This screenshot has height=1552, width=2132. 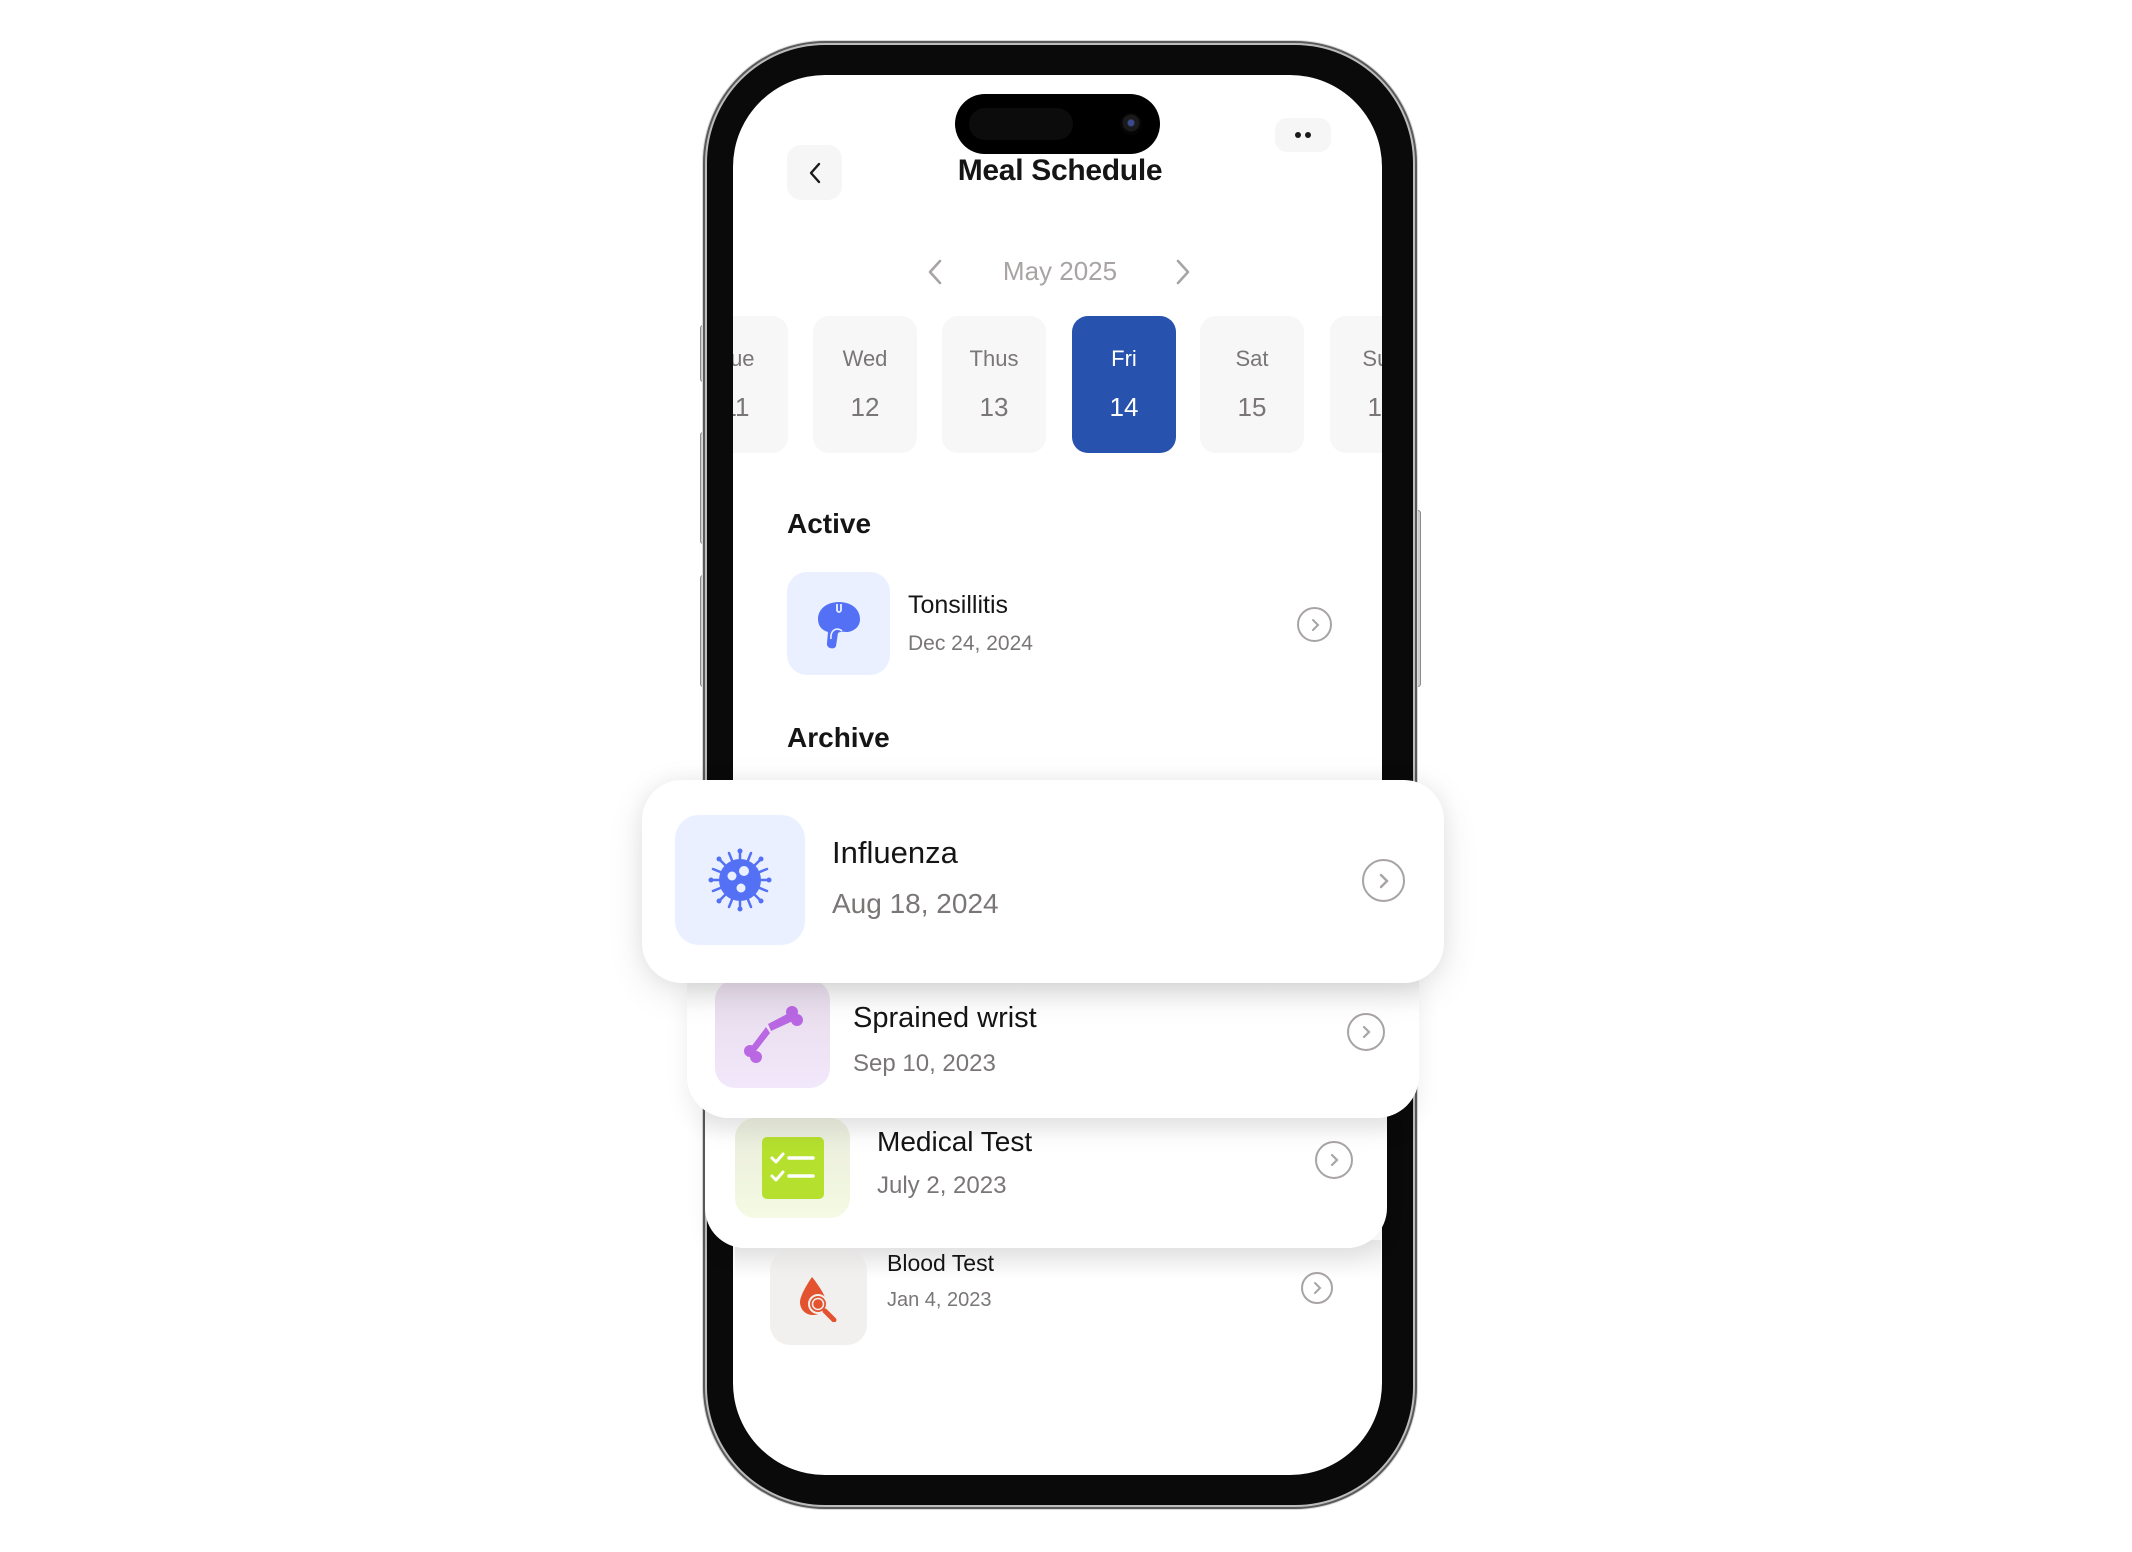 What do you see at coordinates (1060, 170) in the screenshot?
I see `page-title: Meal Schedule` at bounding box center [1060, 170].